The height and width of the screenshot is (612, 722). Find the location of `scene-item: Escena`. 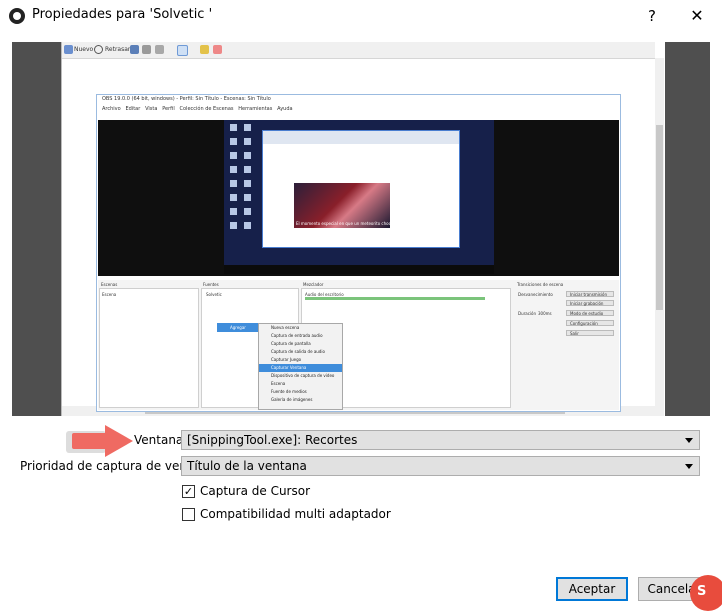

scene-item: Escena is located at coordinates (109, 294).